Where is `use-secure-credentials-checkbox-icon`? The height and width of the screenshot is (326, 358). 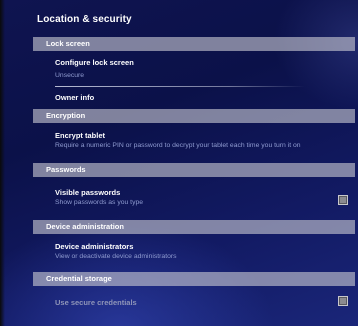 use-secure-credentials-checkbox-icon is located at coordinates (343, 301).